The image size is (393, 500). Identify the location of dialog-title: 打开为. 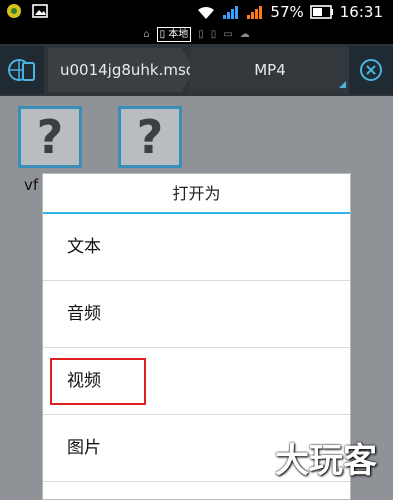
(196, 194).